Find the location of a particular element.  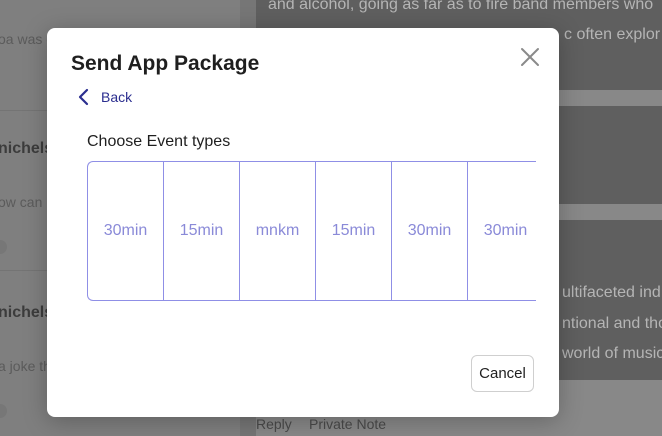

back-button: Back is located at coordinates (104, 97).